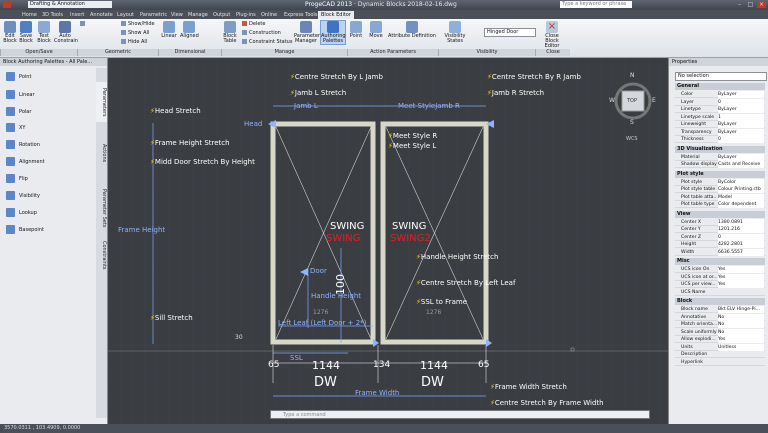 Image resolution: width=768 pixels, height=433 pixels. I want to click on test-block-button: Test Block, so click(44, 32).